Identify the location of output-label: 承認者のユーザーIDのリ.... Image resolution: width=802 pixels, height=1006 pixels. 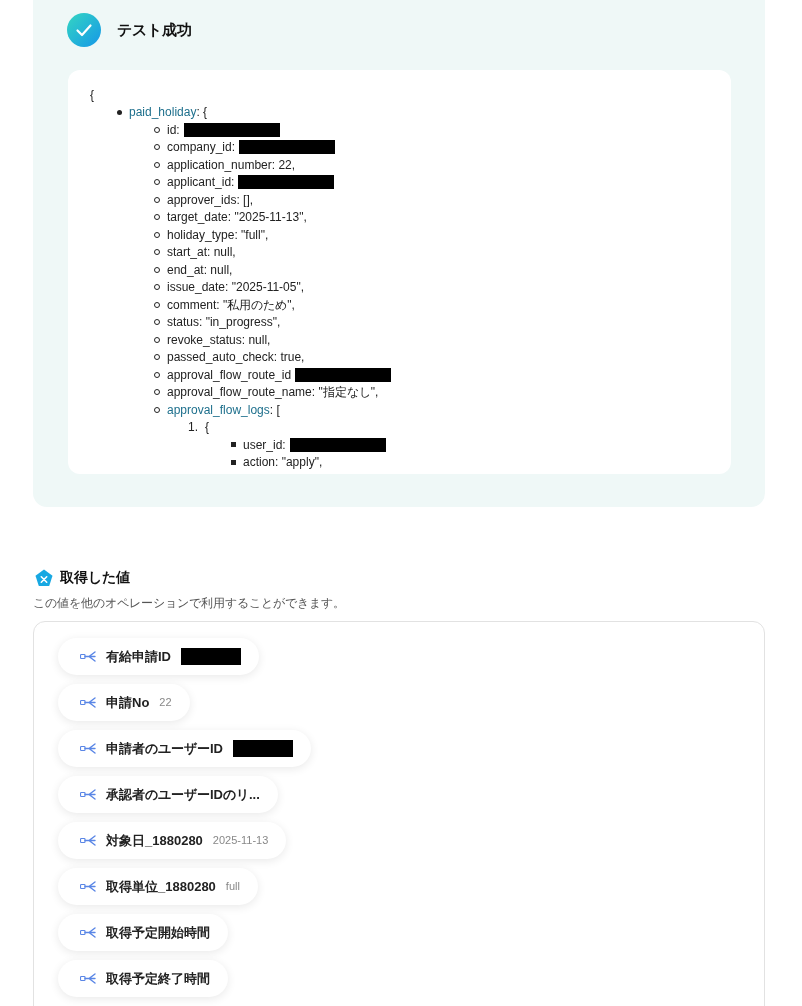
(183, 794).